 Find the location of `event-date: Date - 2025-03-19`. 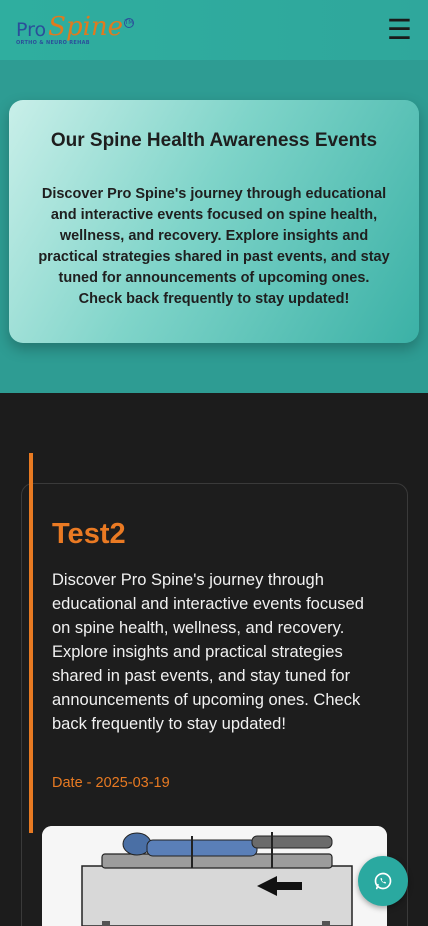

event-date: Date - 2025-03-19 is located at coordinates (111, 783).